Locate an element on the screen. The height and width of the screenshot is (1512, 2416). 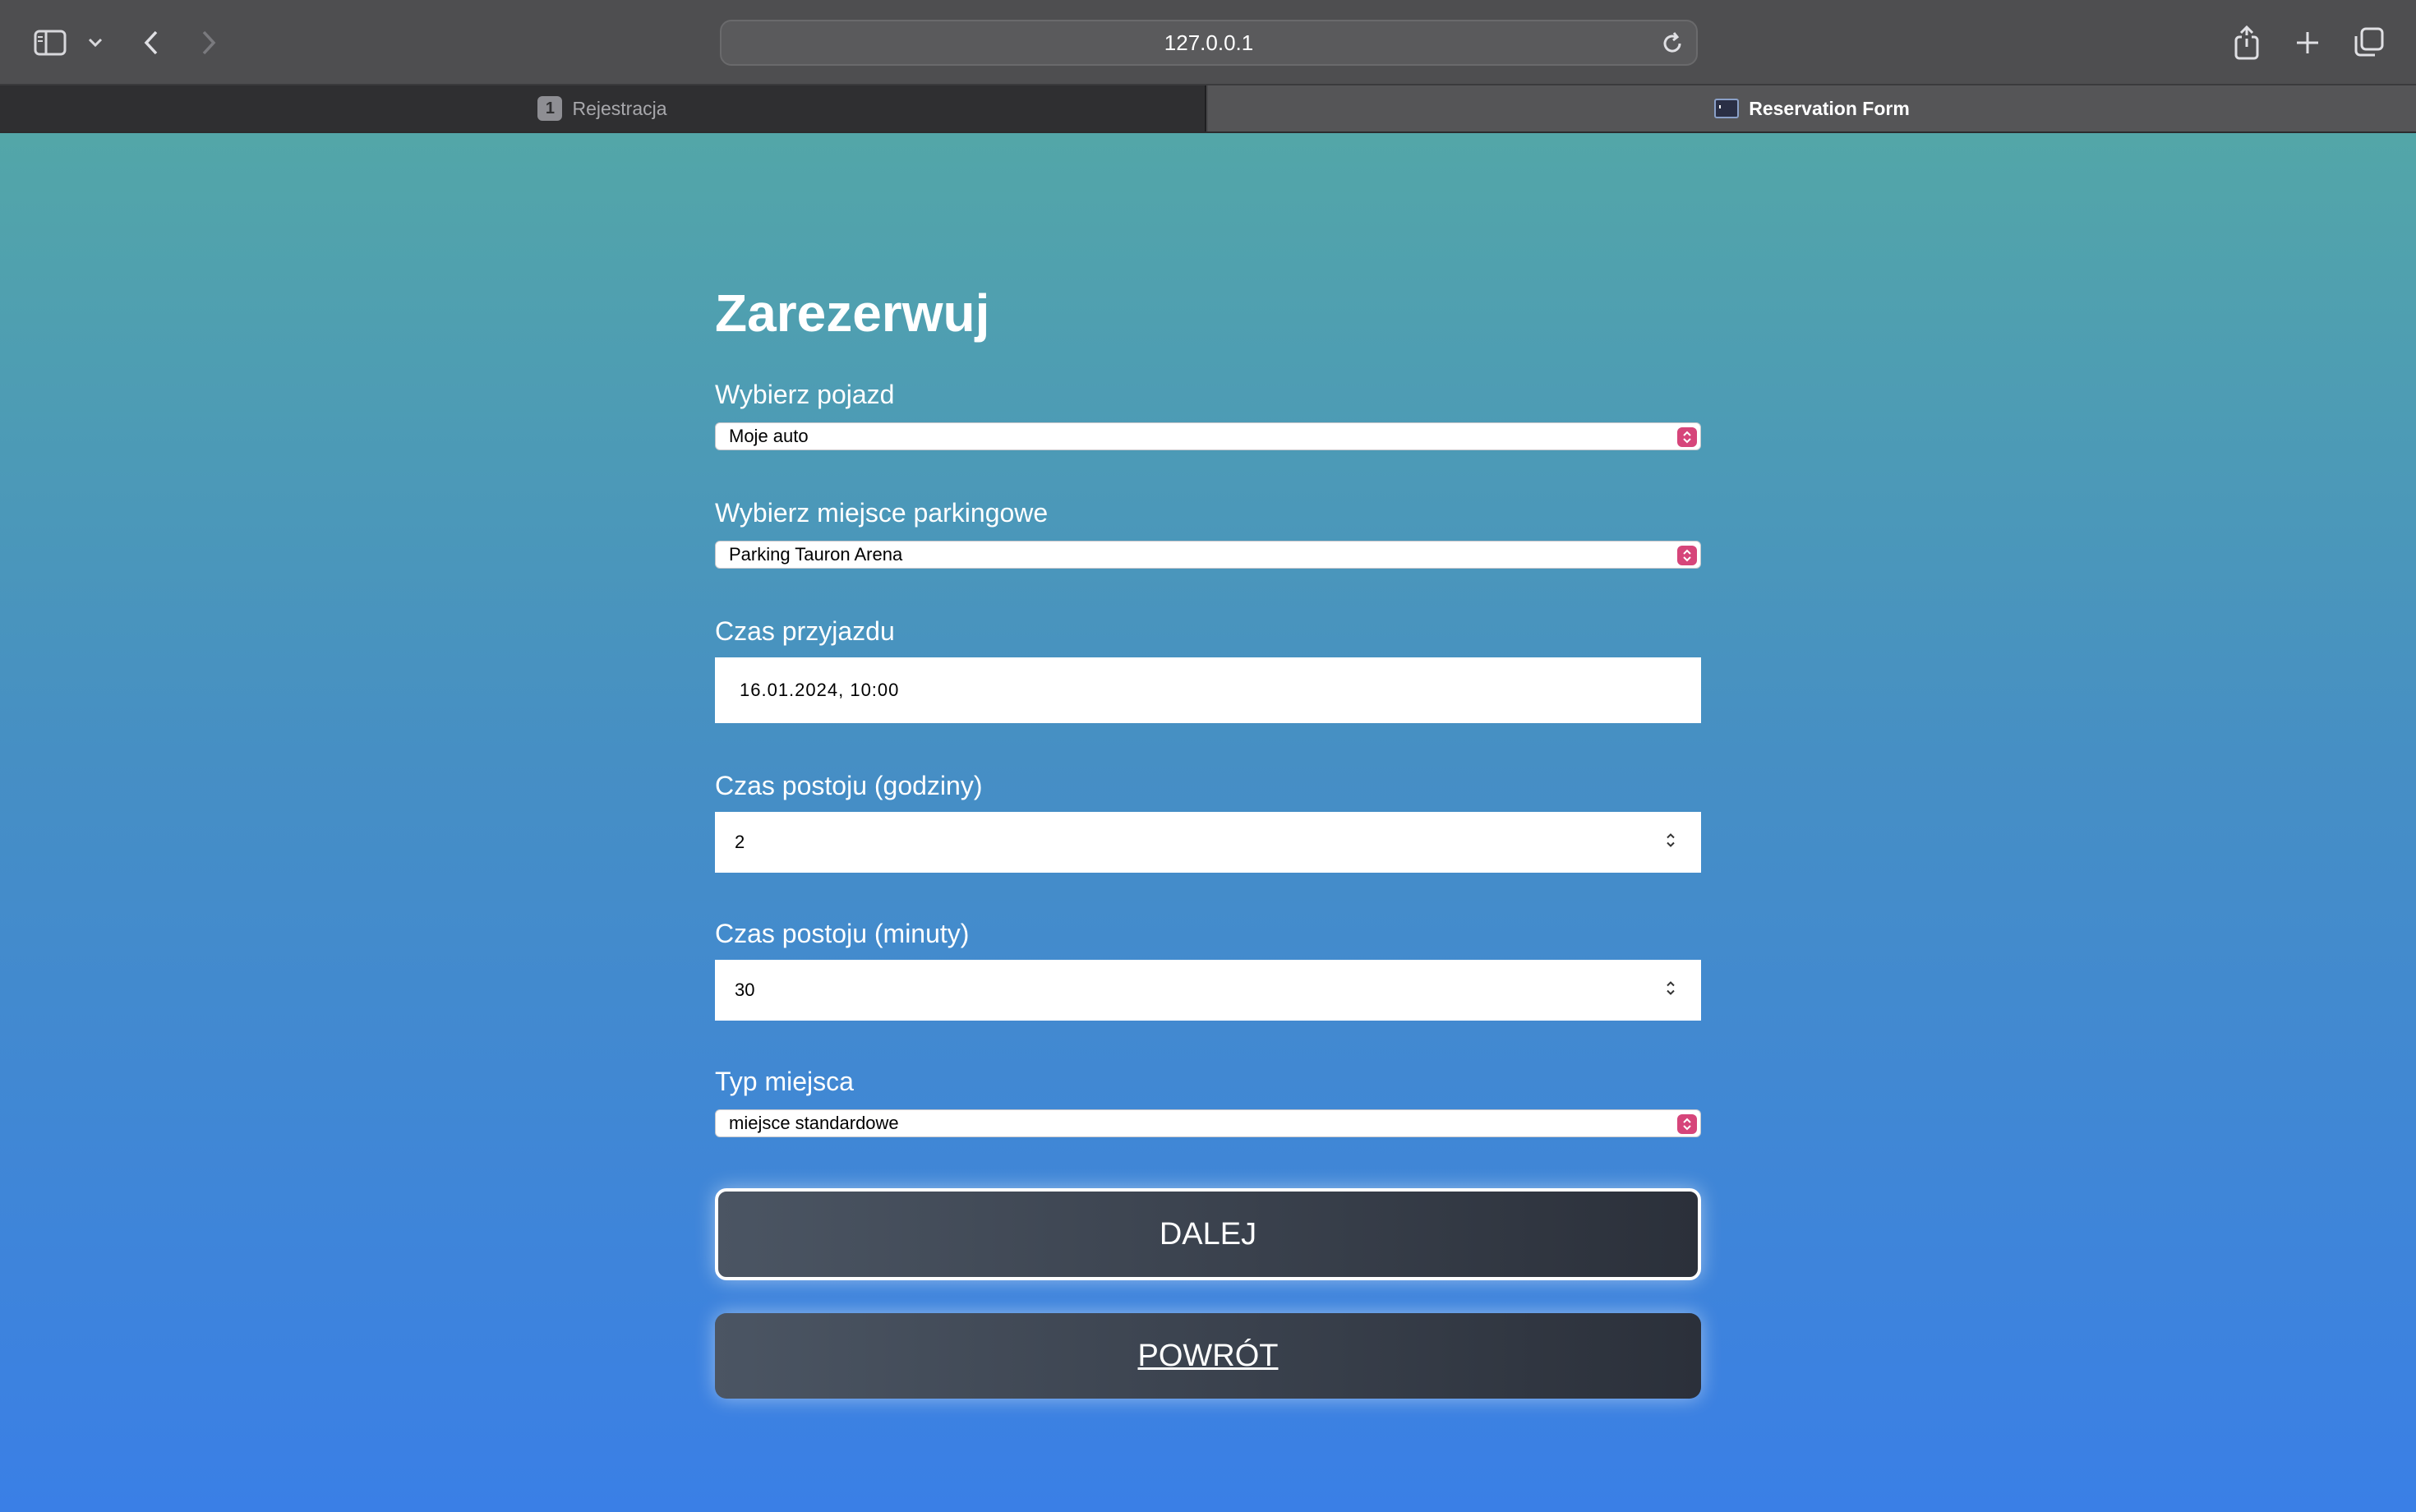
chevron-down-icon is located at coordinates (95, 43).